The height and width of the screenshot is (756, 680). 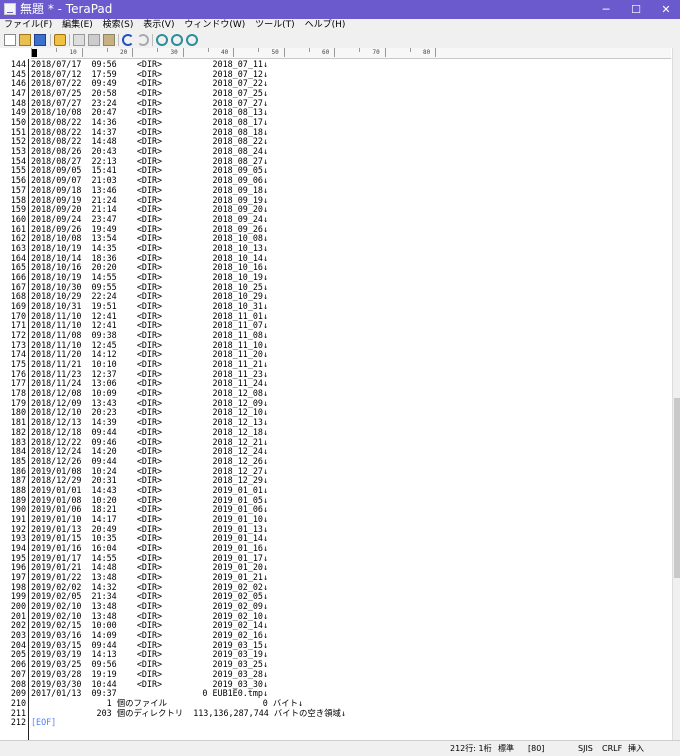 What do you see at coordinates (336, 577) in the screenshot?
I see `text-line: 197 2019/01/22 13:48 <DIR> 2019_01_21↓` at bounding box center [336, 577].